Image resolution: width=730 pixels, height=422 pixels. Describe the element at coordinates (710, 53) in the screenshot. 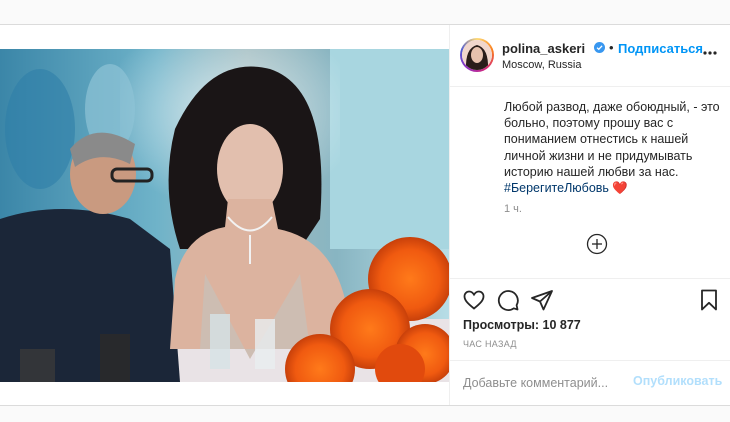

I see `more-options-icon` at that location.